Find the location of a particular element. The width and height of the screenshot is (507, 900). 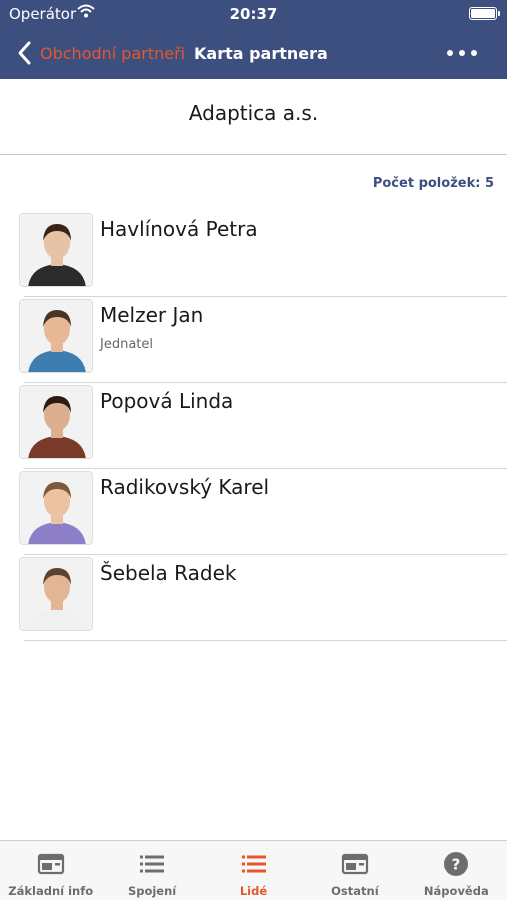

chevron-left-icon is located at coordinates (24, 53).